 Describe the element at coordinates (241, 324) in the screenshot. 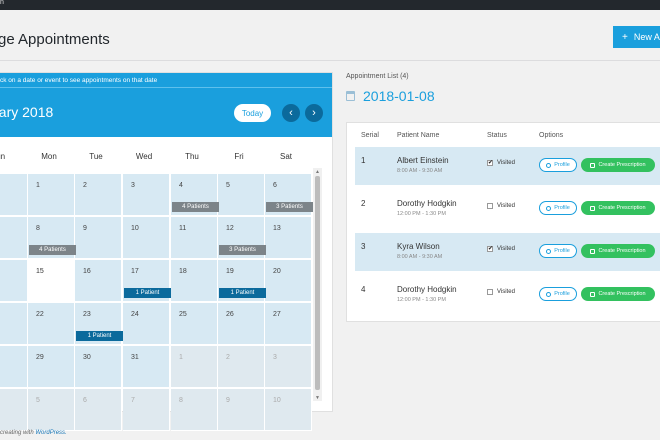

I see `calendar-day: 26` at that location.